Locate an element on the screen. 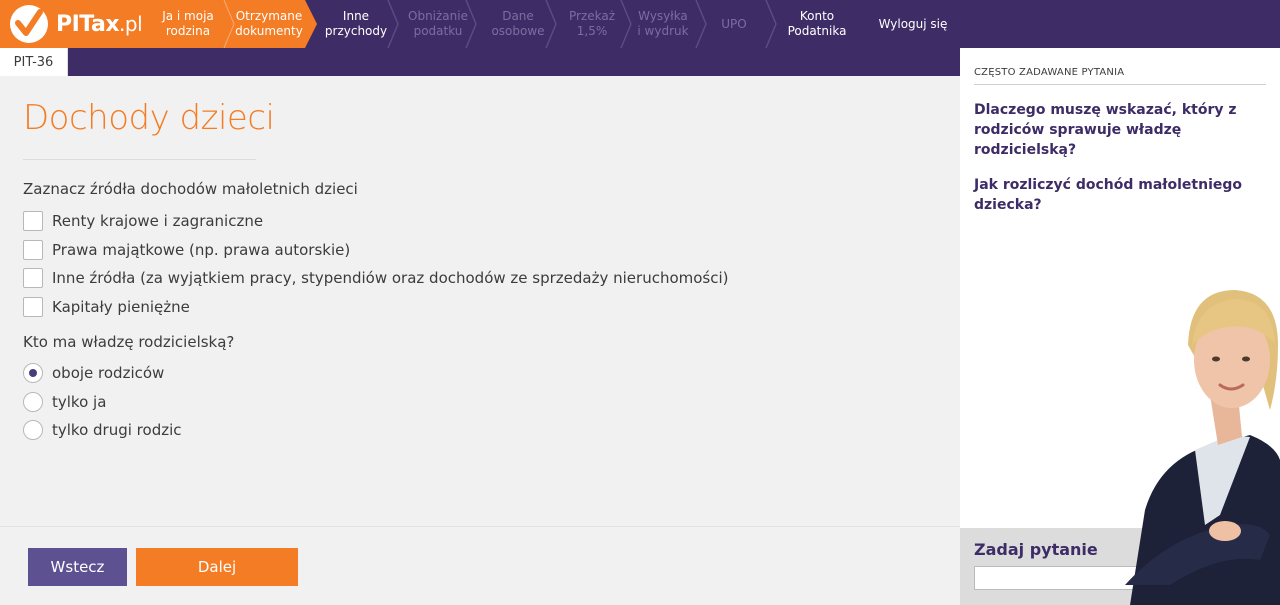 Image resolution: width=1280 pixels, height=605 pixels. check-icon is located at coordinates (29, 24).